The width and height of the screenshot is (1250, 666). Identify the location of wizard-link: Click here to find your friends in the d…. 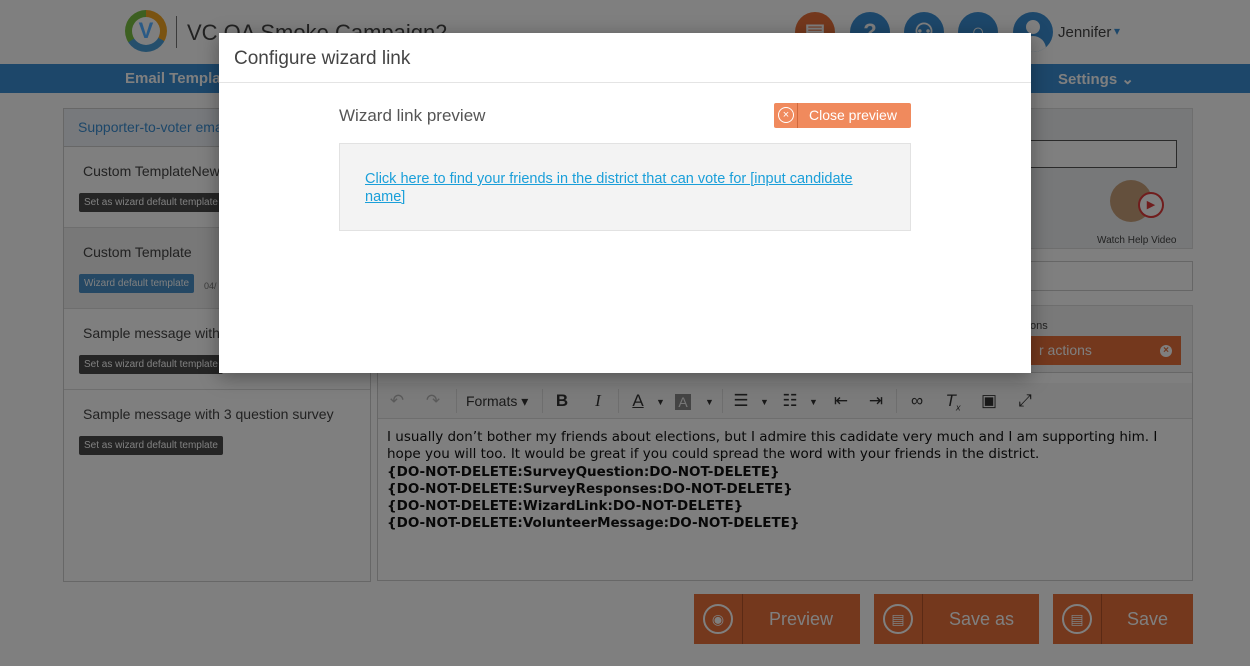
(625, 188).